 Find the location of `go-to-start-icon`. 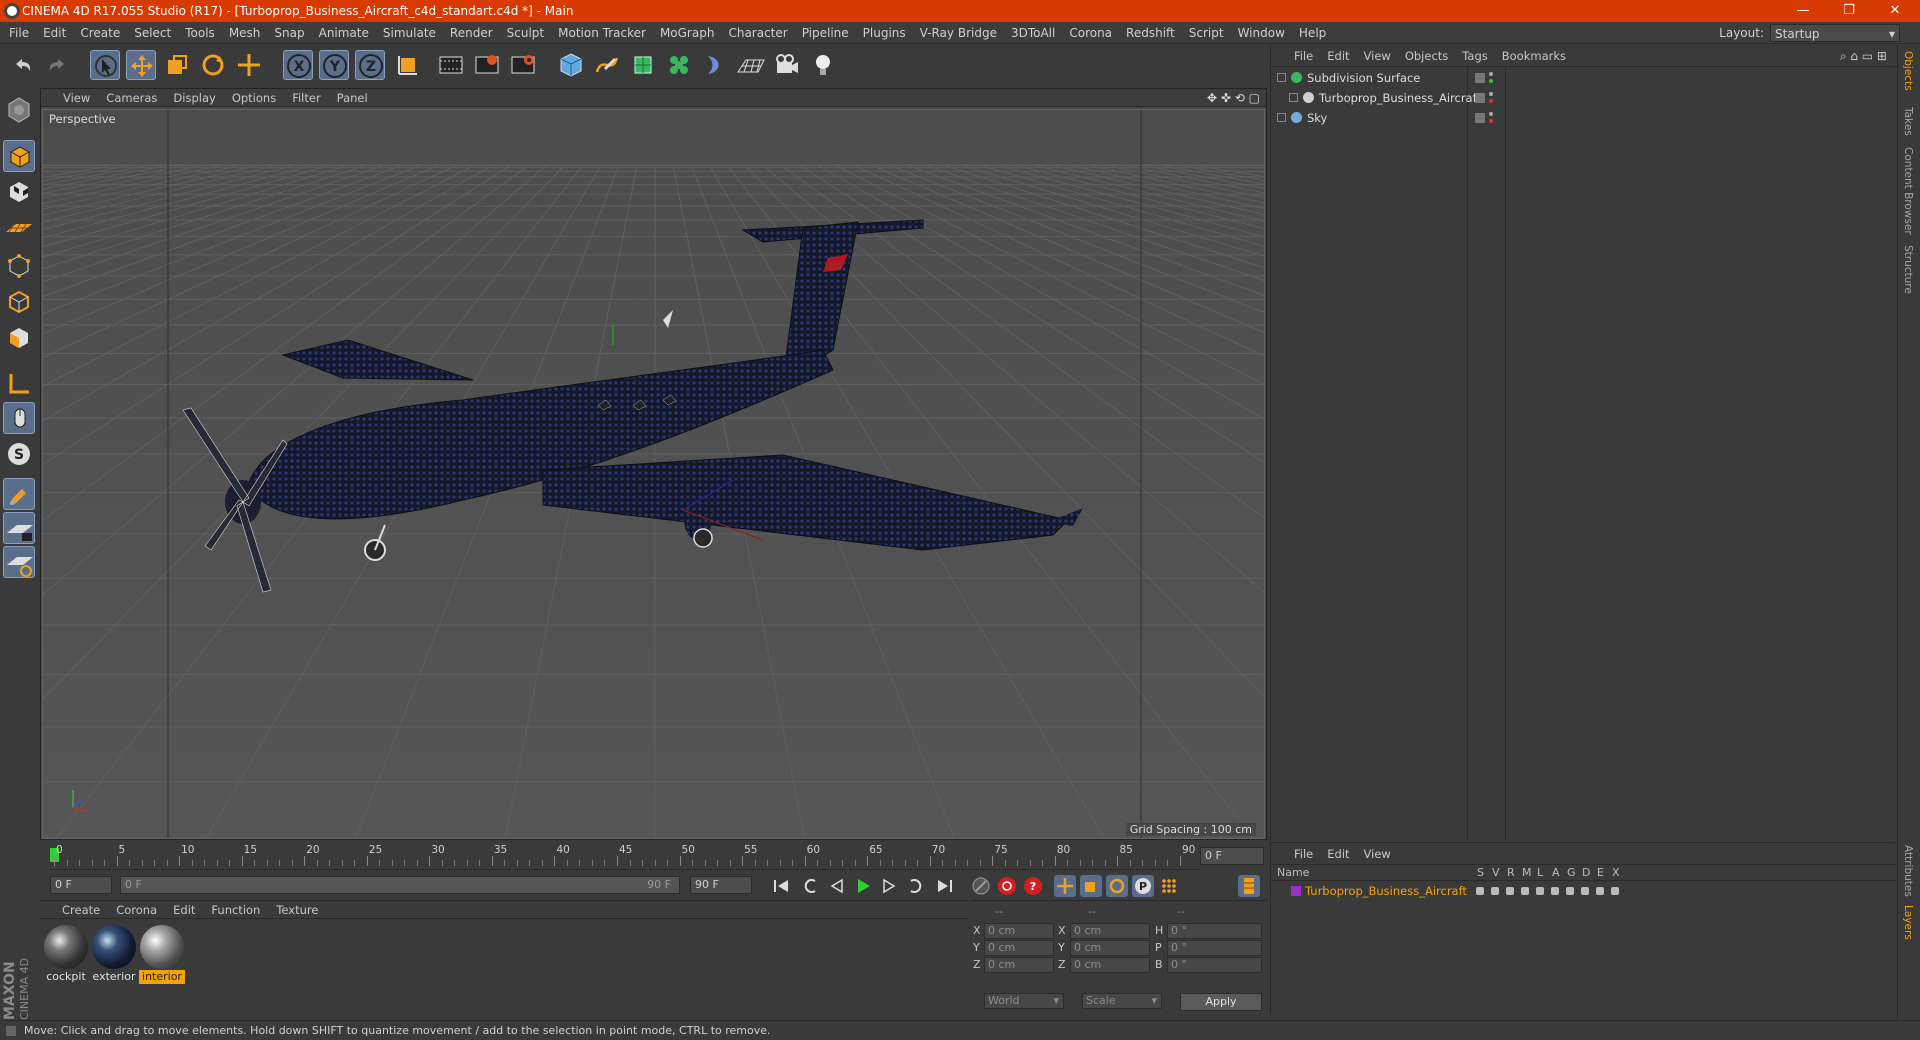

go-to-start-icon is located at coordinates (781, 886).